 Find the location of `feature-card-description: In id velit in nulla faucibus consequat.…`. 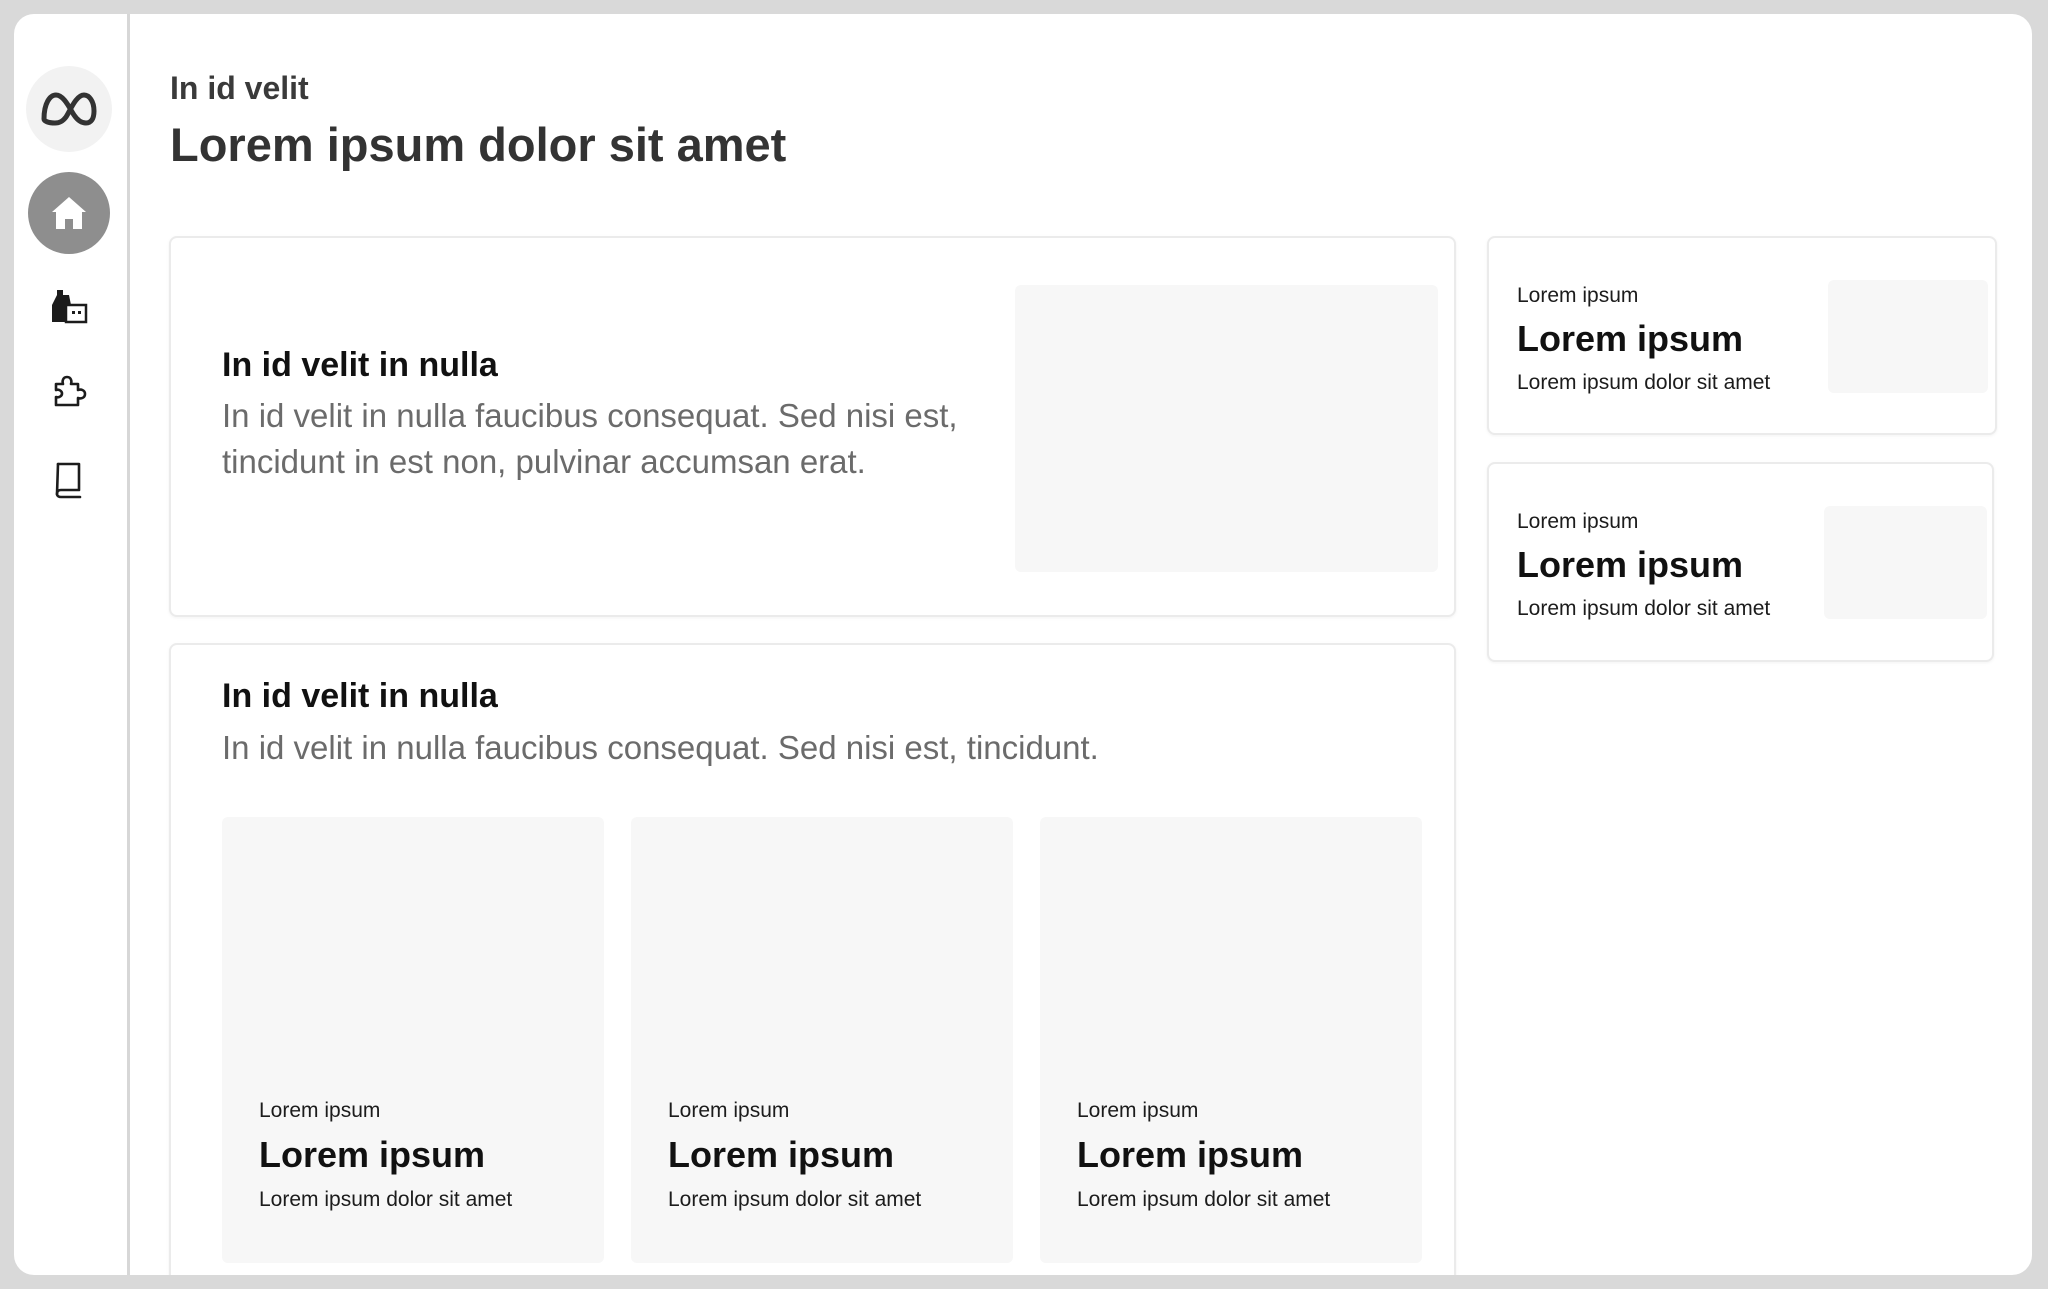

feature-card-description: In id velit in nulla faucibus consequat.… is located at coordinates (590, 438).